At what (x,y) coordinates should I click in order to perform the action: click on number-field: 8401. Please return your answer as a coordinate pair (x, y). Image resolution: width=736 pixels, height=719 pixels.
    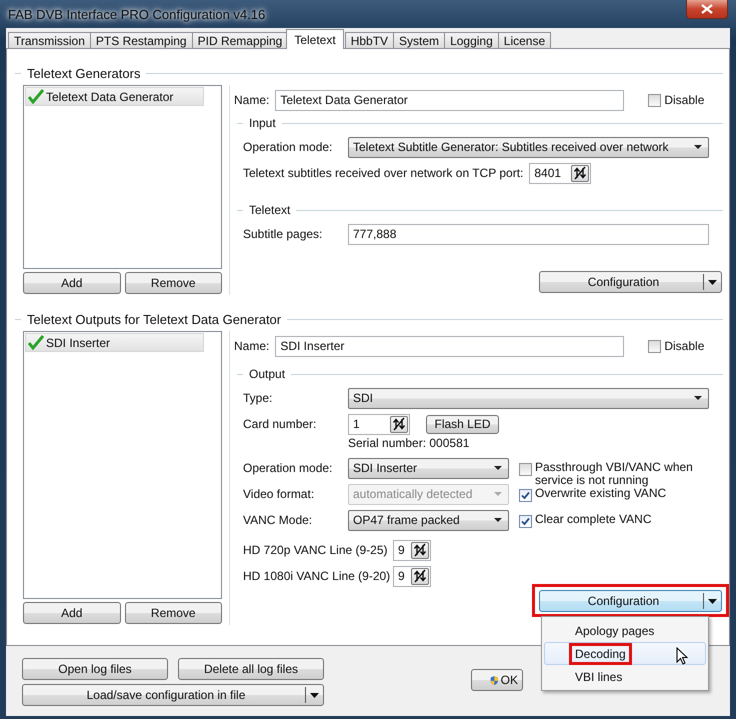
    Looking at the image, I should click on (560, 173).